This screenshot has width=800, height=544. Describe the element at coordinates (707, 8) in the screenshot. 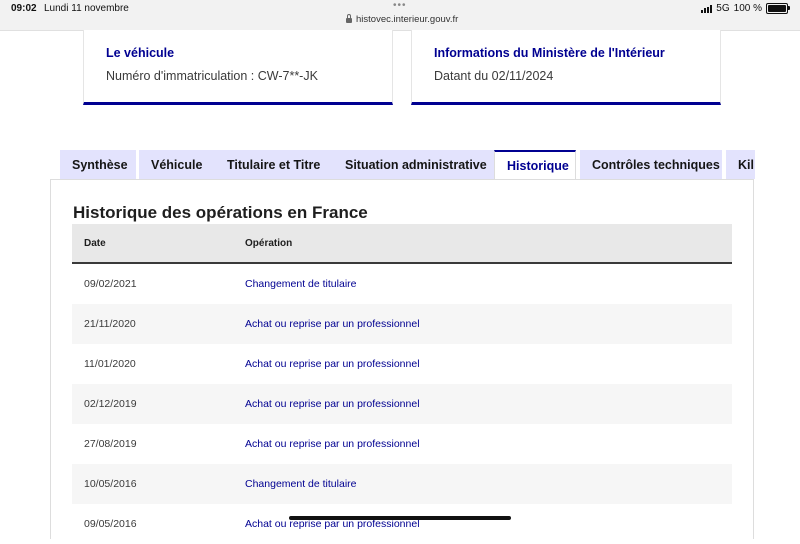

I see `signal-icon` at that location.